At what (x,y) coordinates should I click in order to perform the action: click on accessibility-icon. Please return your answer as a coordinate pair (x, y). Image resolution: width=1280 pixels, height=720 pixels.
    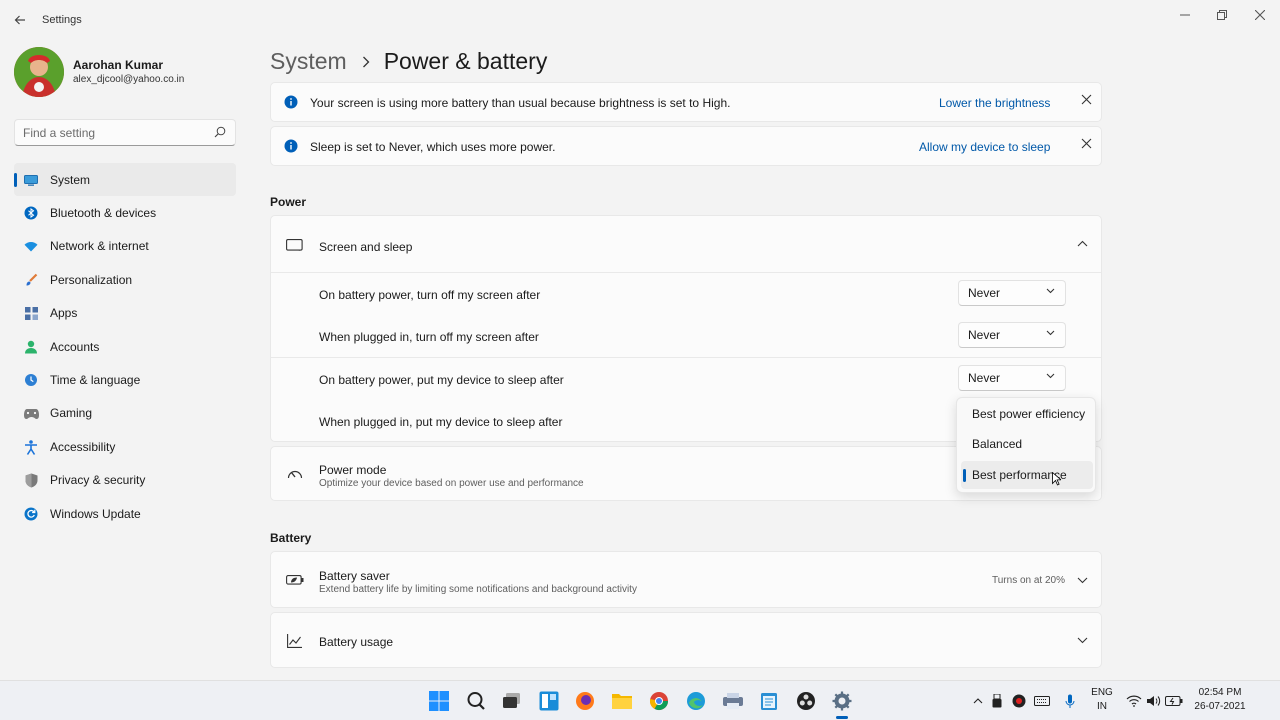
    Looking at the image, I should click on (31, 447).